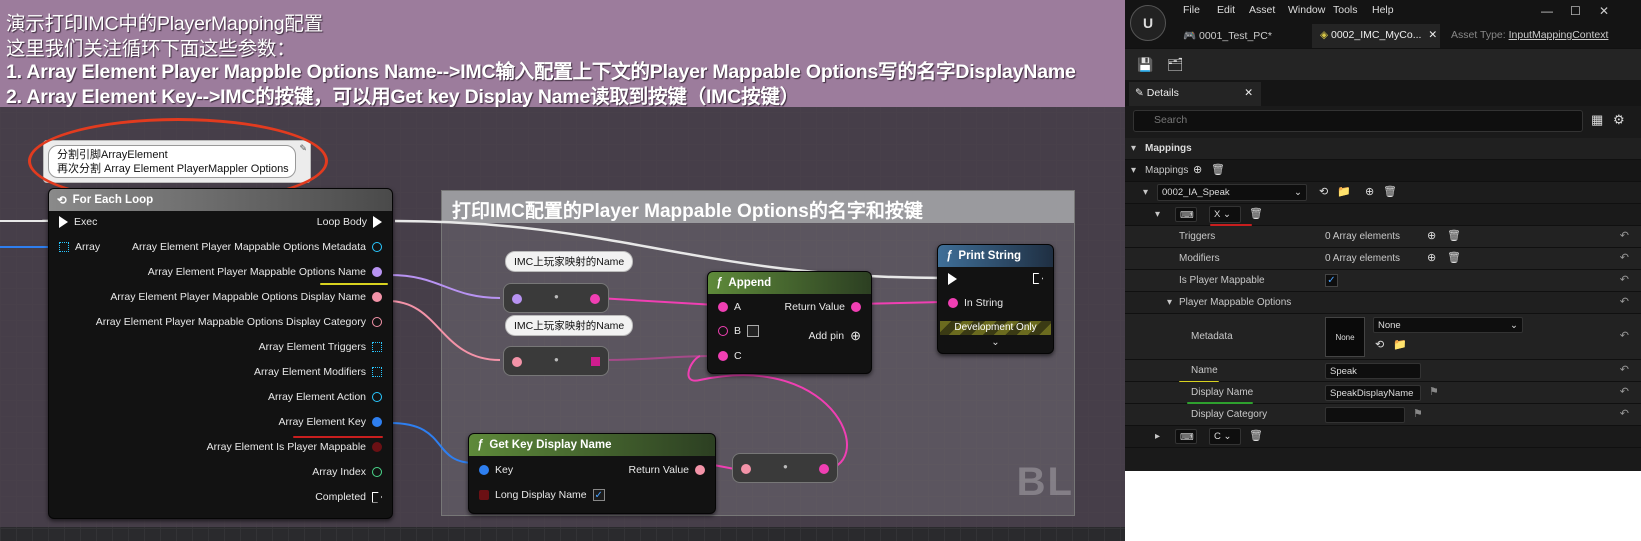 Image resolution: width=1641 pixels, height=541 pixels. What do you see at coordinates (347, 472) in the screenshot?
I see `output-pin-array-index: Array Index` at bounding box center [347, 472].